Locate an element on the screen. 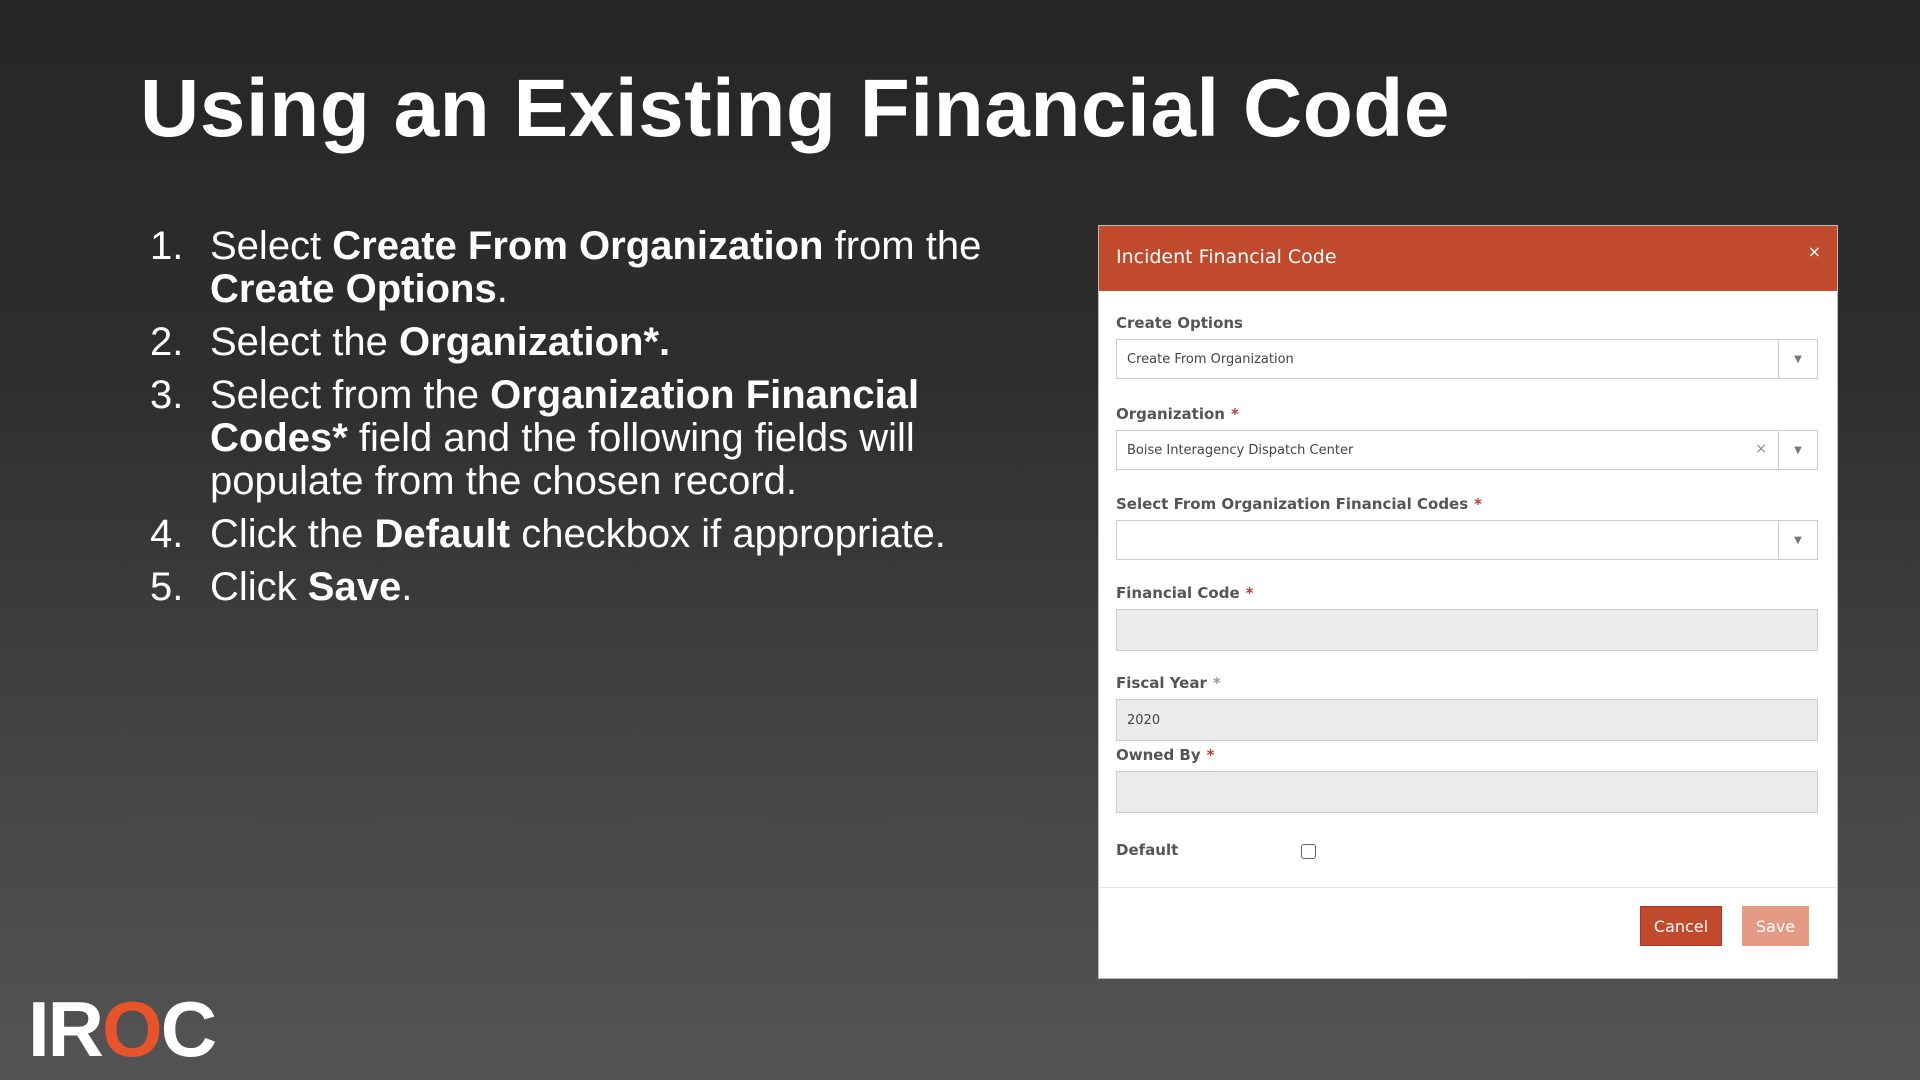  label-text: Select From Organization Financial Codes is located at coordinates (1292, 504).